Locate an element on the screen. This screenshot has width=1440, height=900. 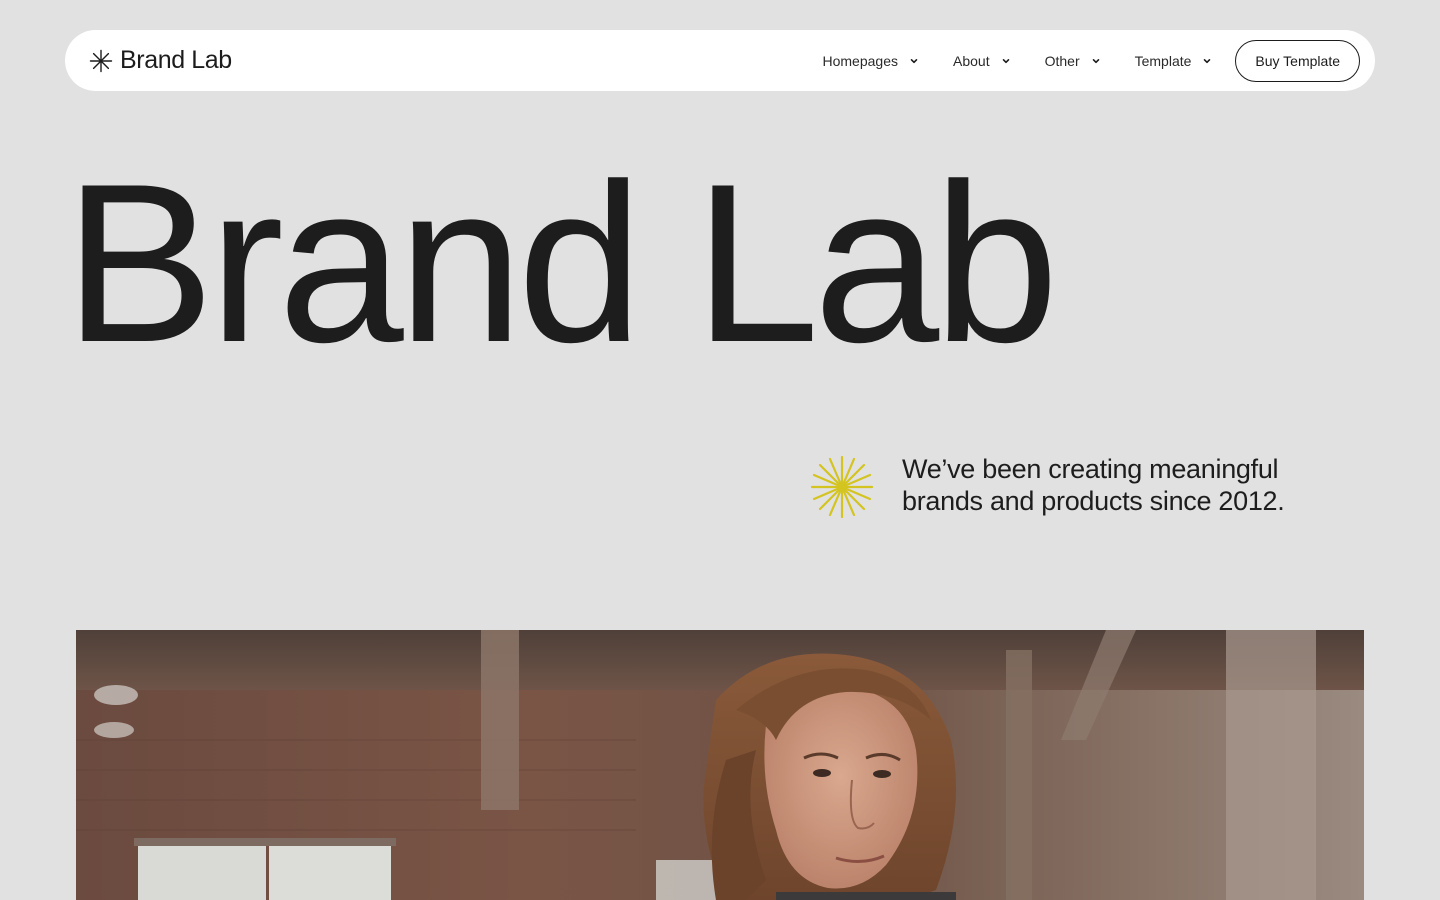
nav-item-label: About is located at coordinates (971, 60).